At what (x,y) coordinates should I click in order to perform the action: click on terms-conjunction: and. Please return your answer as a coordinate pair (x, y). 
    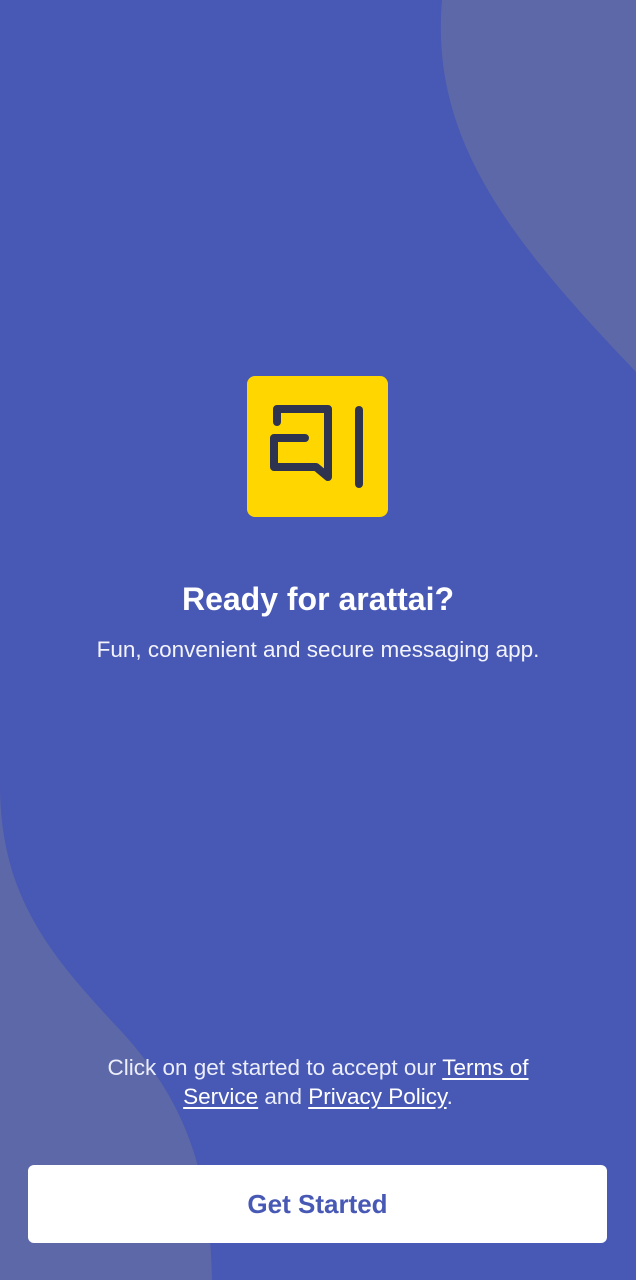
    Looking at the image, I should click on (283, 1096).